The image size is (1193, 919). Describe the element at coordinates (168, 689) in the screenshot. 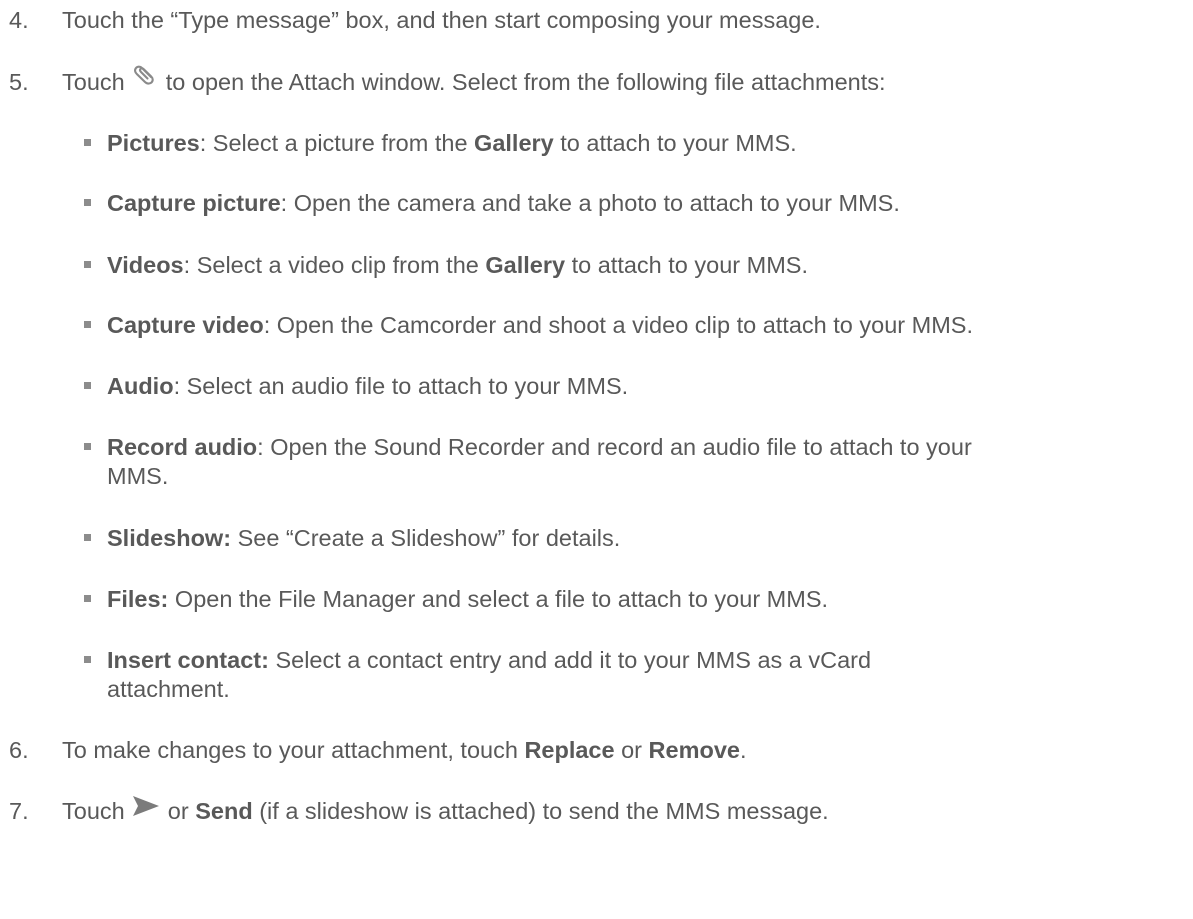

I see `item-text: attachment.` at that location.